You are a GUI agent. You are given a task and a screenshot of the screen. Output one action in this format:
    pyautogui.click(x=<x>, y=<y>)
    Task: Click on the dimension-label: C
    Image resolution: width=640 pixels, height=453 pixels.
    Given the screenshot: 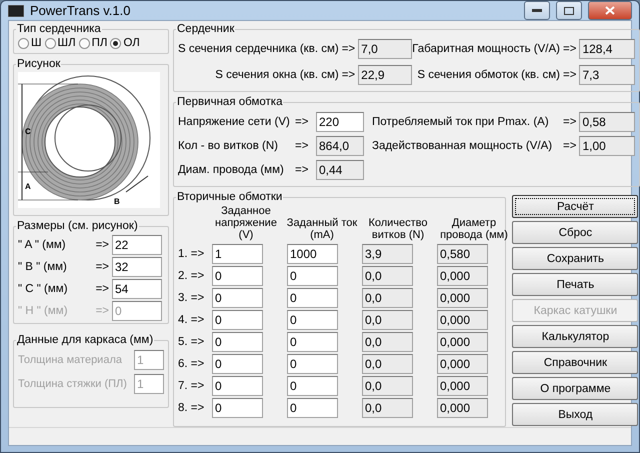 What is the action you would take?
    pyautogui.click(x=28, y=131)
    